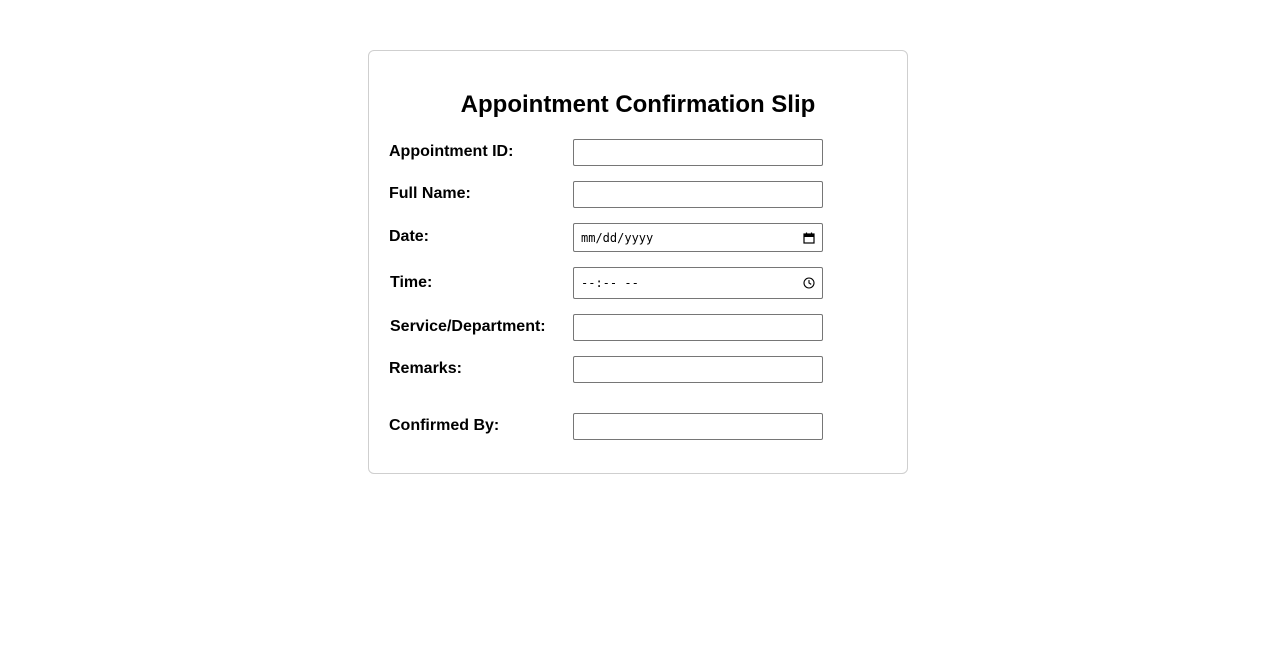  What do you see at coordinates (444, 425) in the screenshot?
I see `confirmed-by-label: Confirmed By:` at bounding box center [444, 425].